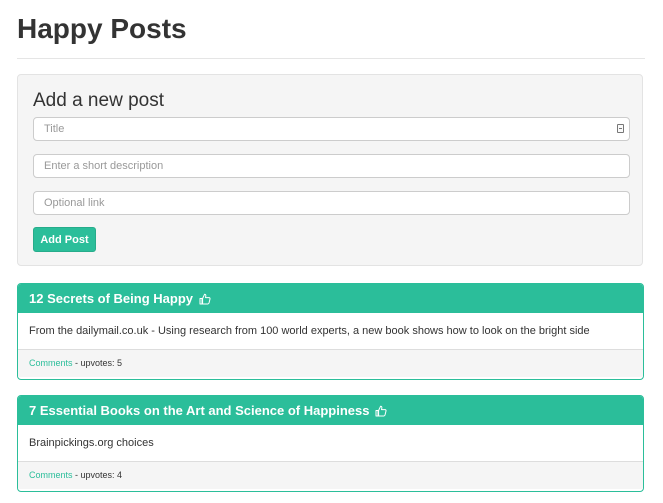  I want to click on add-post-button: Add Post, so click(64, 239).